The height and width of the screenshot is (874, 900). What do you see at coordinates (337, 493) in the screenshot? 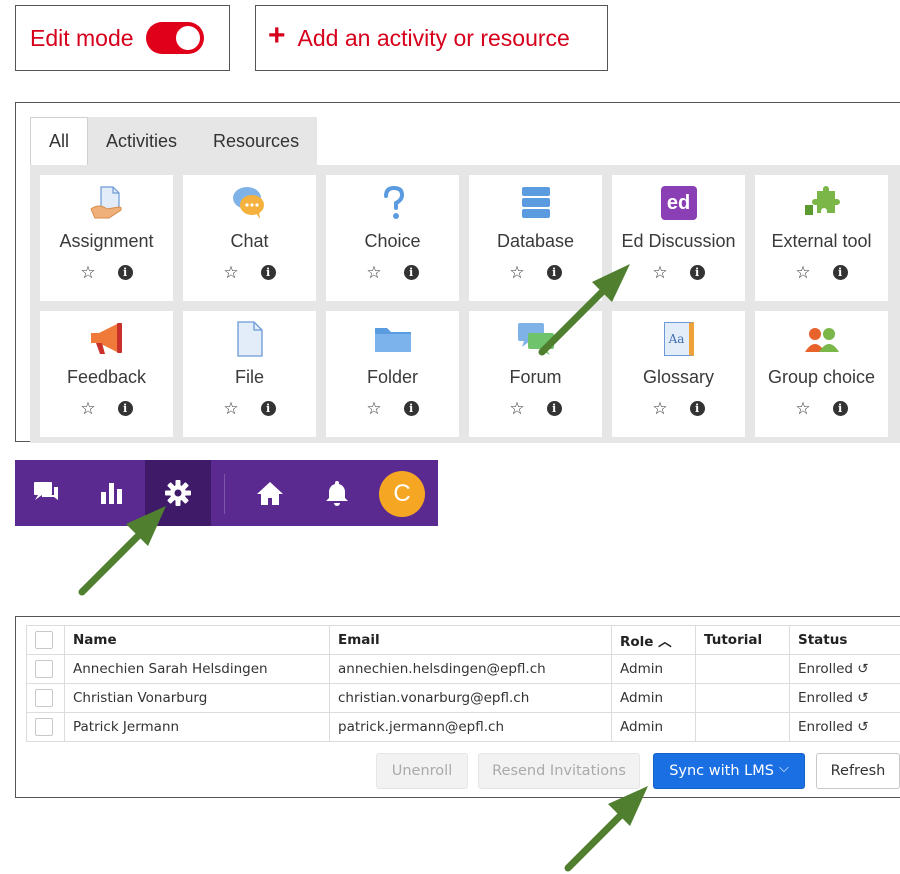
I see `bell-icon` at bounding box center [337, 493].